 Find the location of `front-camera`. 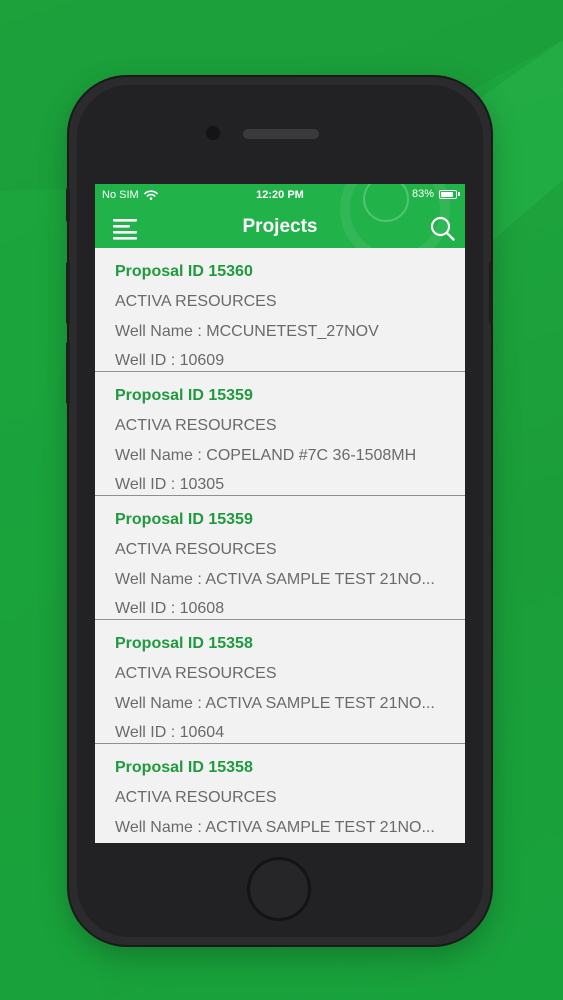

front-camera is located at coordinates (213, 133).